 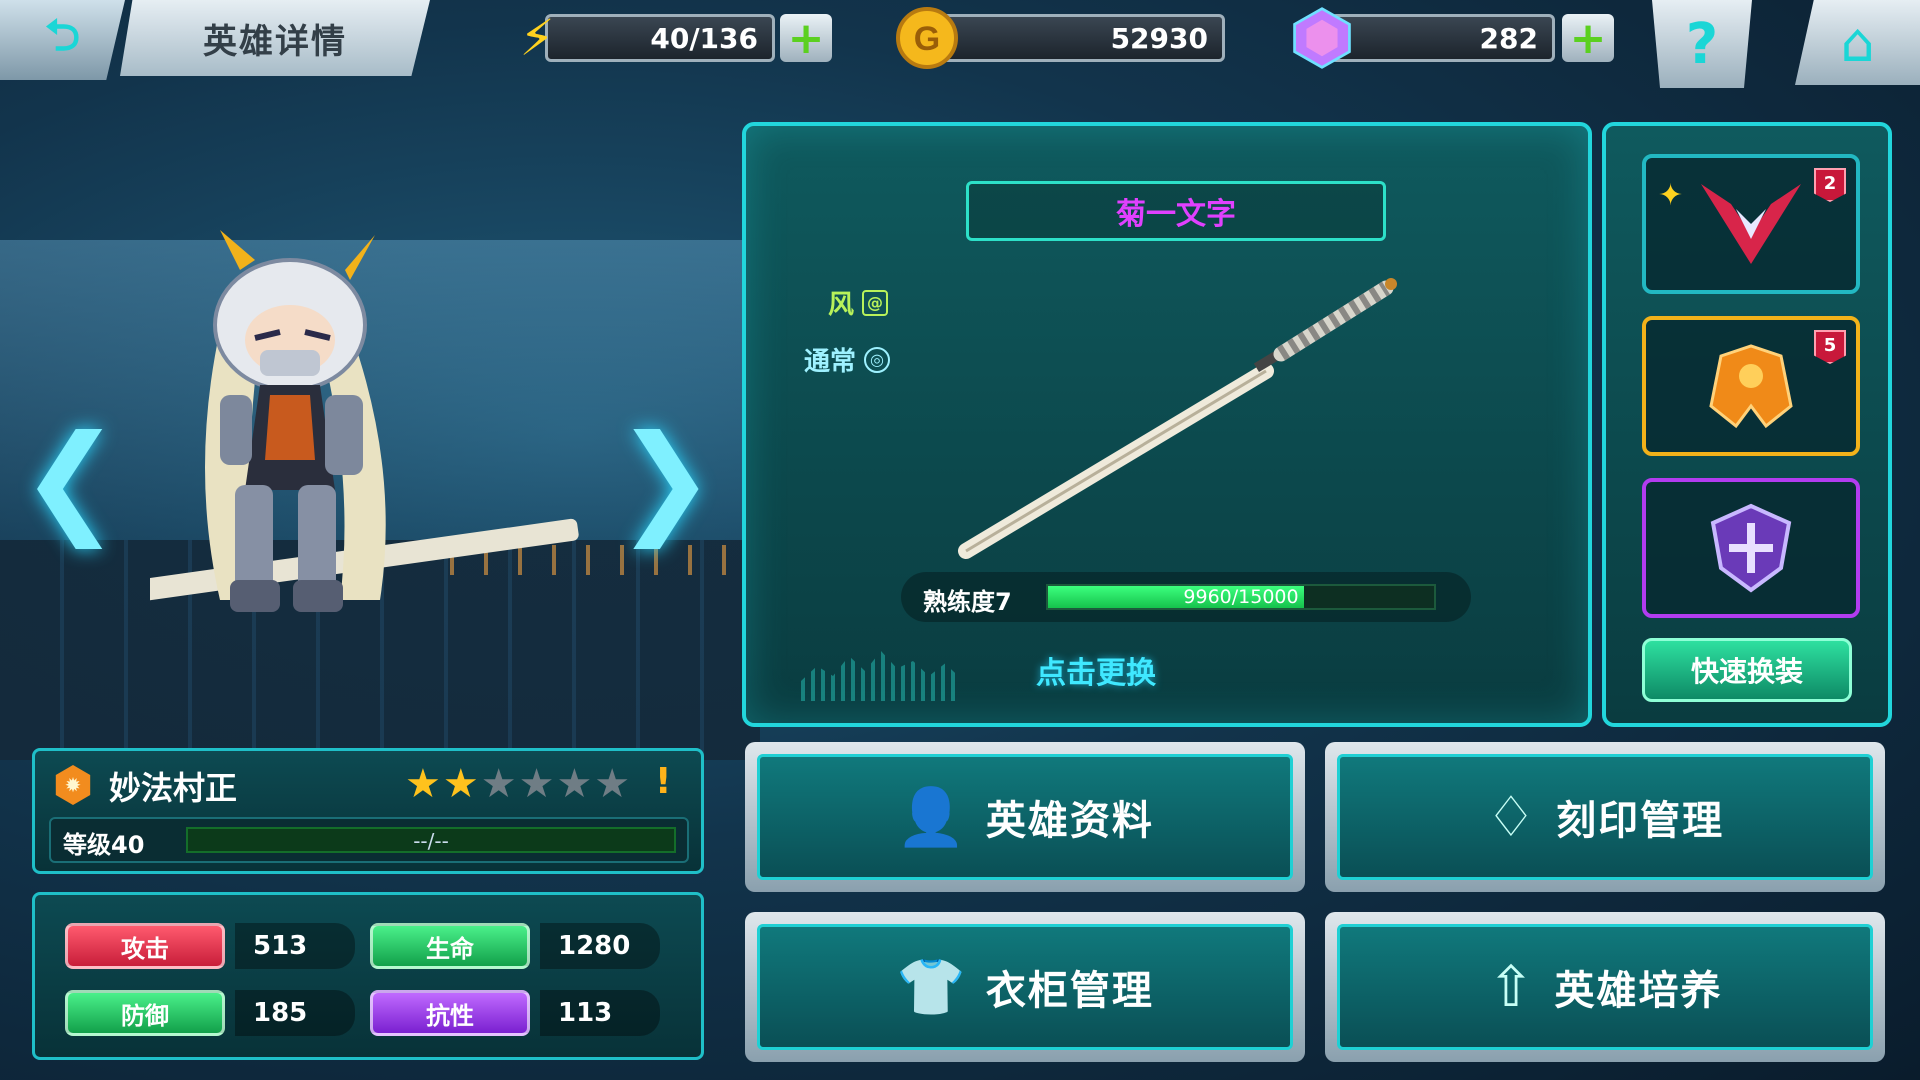 I want to click on weapon-element: 风 @, so click(x=858, y=302).